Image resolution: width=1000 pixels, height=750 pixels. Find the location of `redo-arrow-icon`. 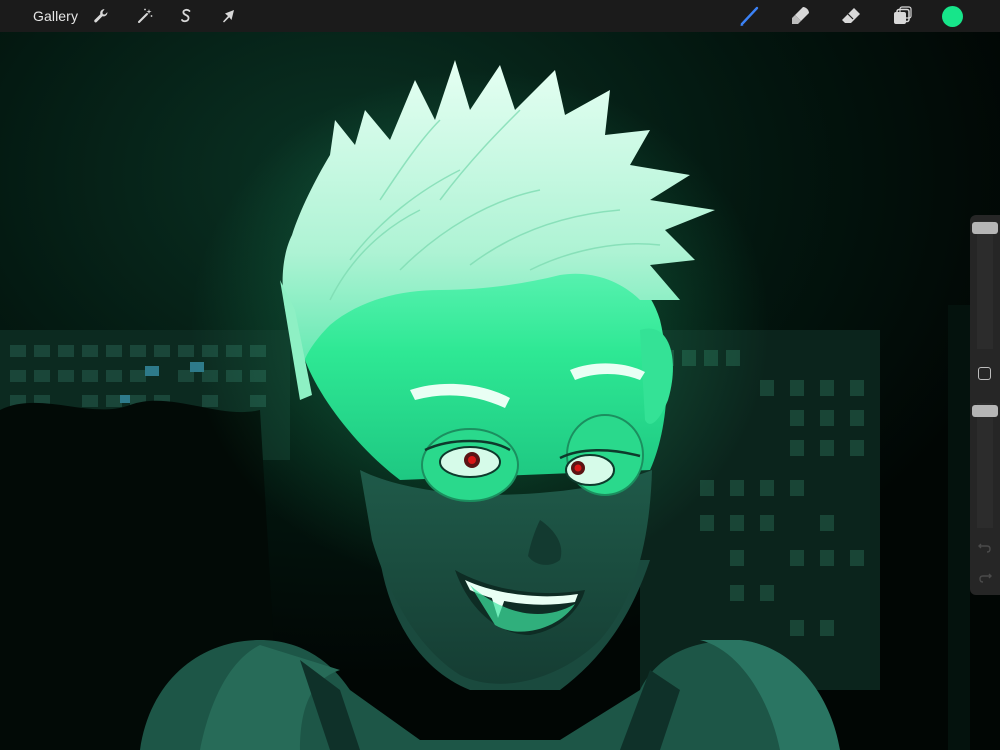

redo-arrow-icon is located at coordinates (985, 576).